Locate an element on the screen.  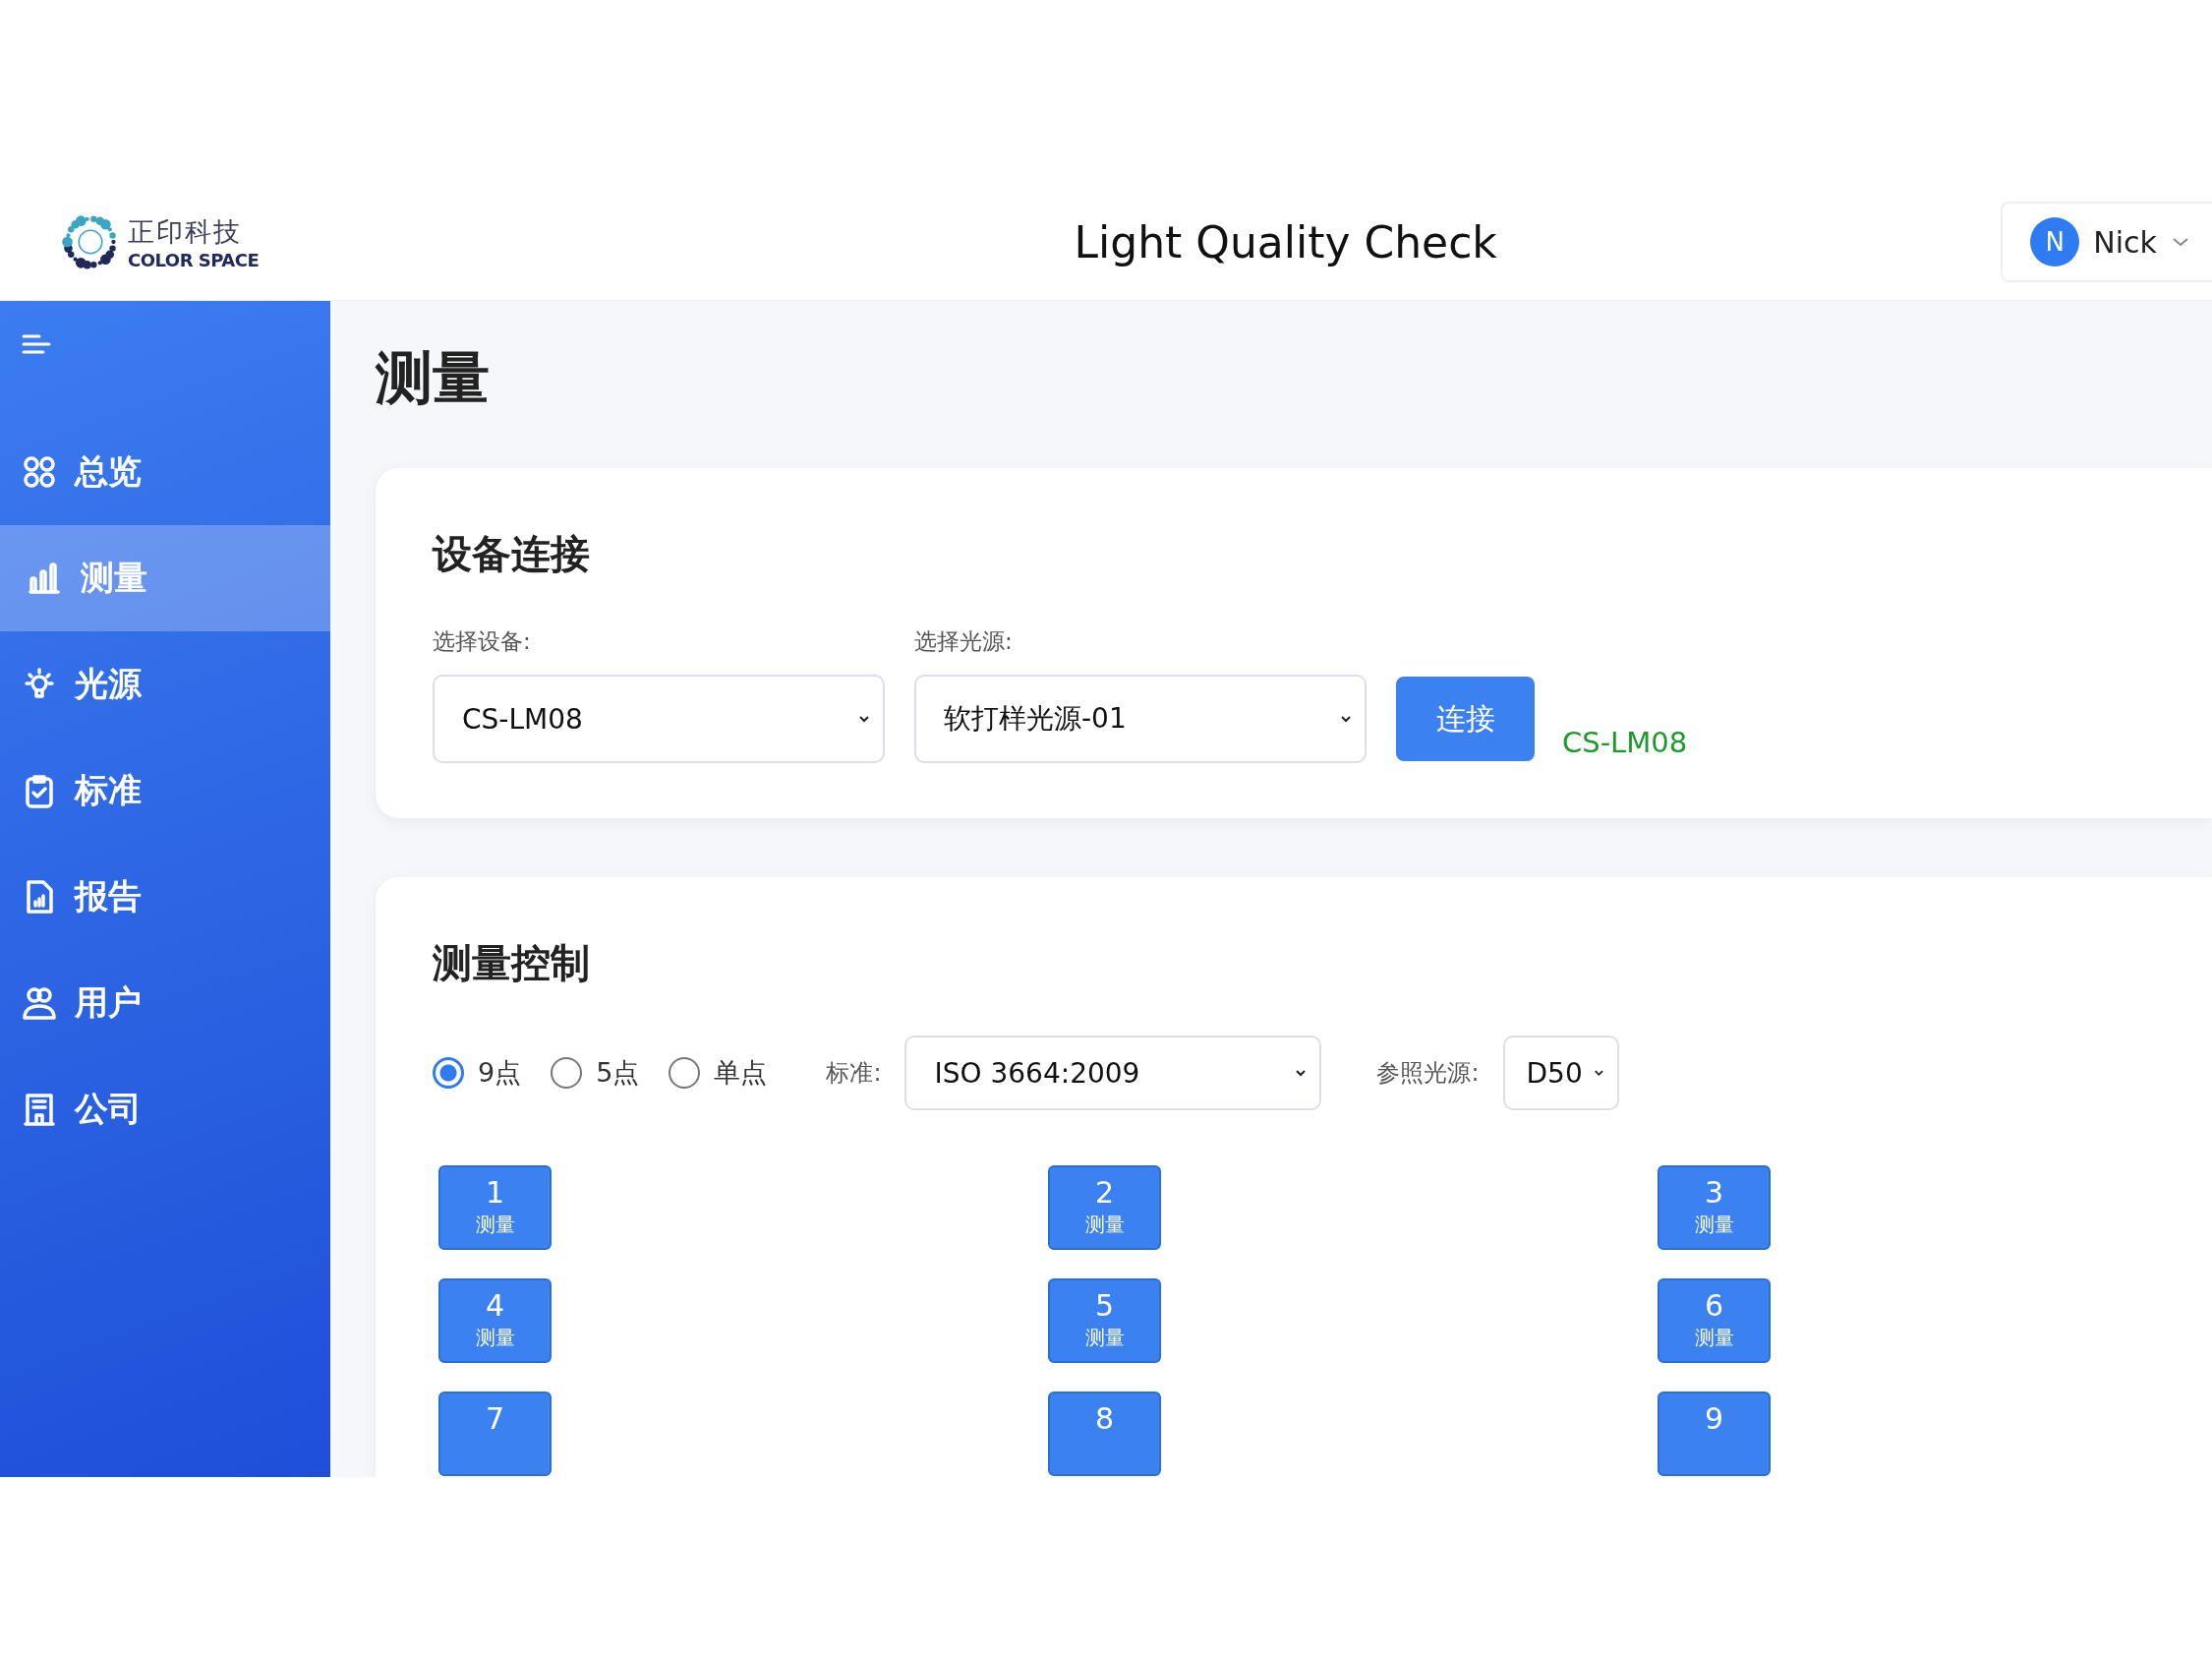
radio-label: 9点 is located at coordinates (500, 1073).